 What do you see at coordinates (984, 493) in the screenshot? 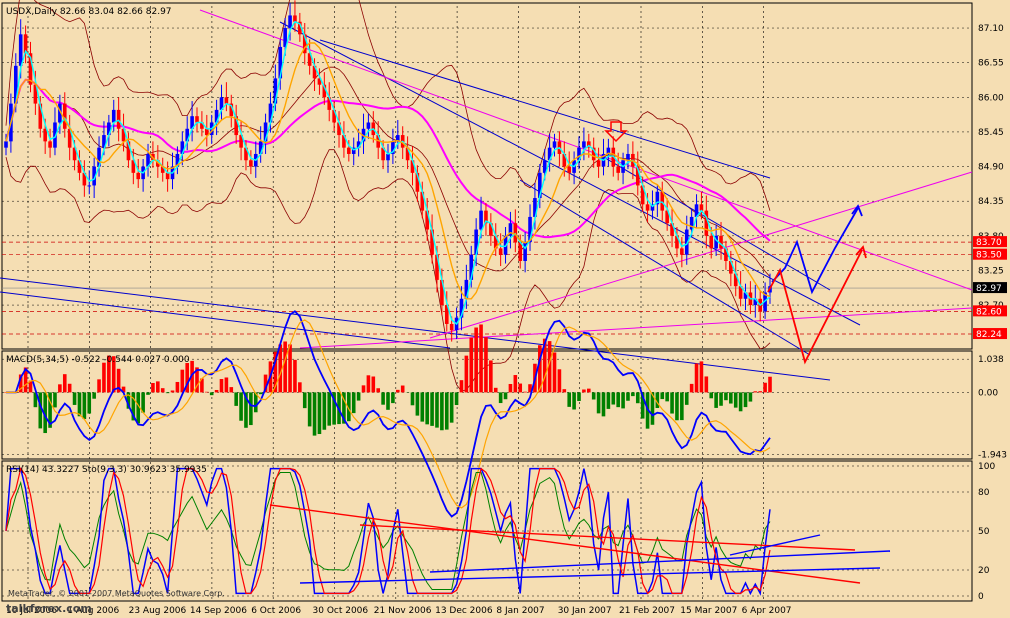
I see `osc-tick-label: 80` at bounding box center [984, 493].